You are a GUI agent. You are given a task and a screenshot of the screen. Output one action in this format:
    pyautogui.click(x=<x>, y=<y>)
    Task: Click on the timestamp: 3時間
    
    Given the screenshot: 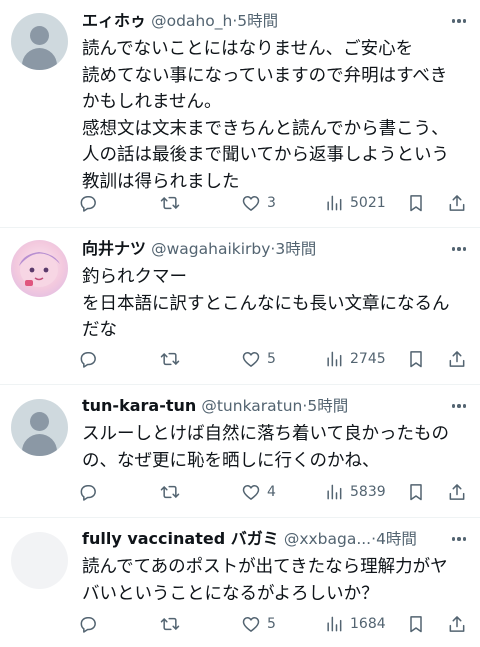 What is the action you would take?
    pyautogui.click(x=295, y=249)
    